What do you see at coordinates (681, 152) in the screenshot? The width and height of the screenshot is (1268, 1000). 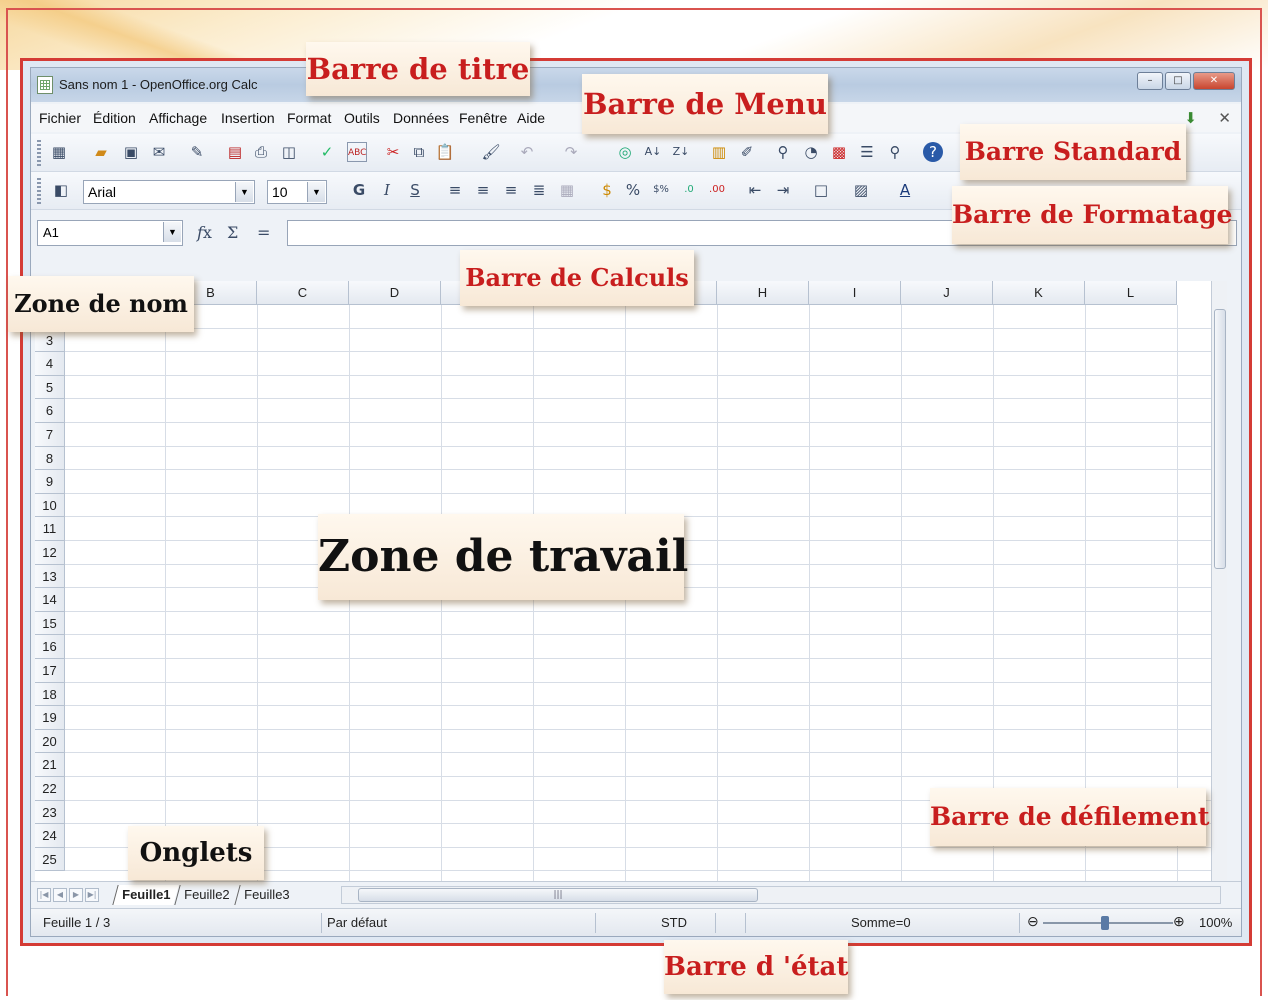 I see `sort-descending-icon: Z↓` at bounding box center [681, 152].